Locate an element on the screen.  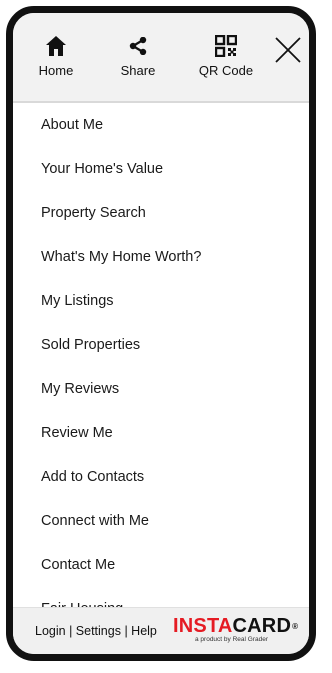
brand-insta-text: INSTA is located at coordinates (203, 626).